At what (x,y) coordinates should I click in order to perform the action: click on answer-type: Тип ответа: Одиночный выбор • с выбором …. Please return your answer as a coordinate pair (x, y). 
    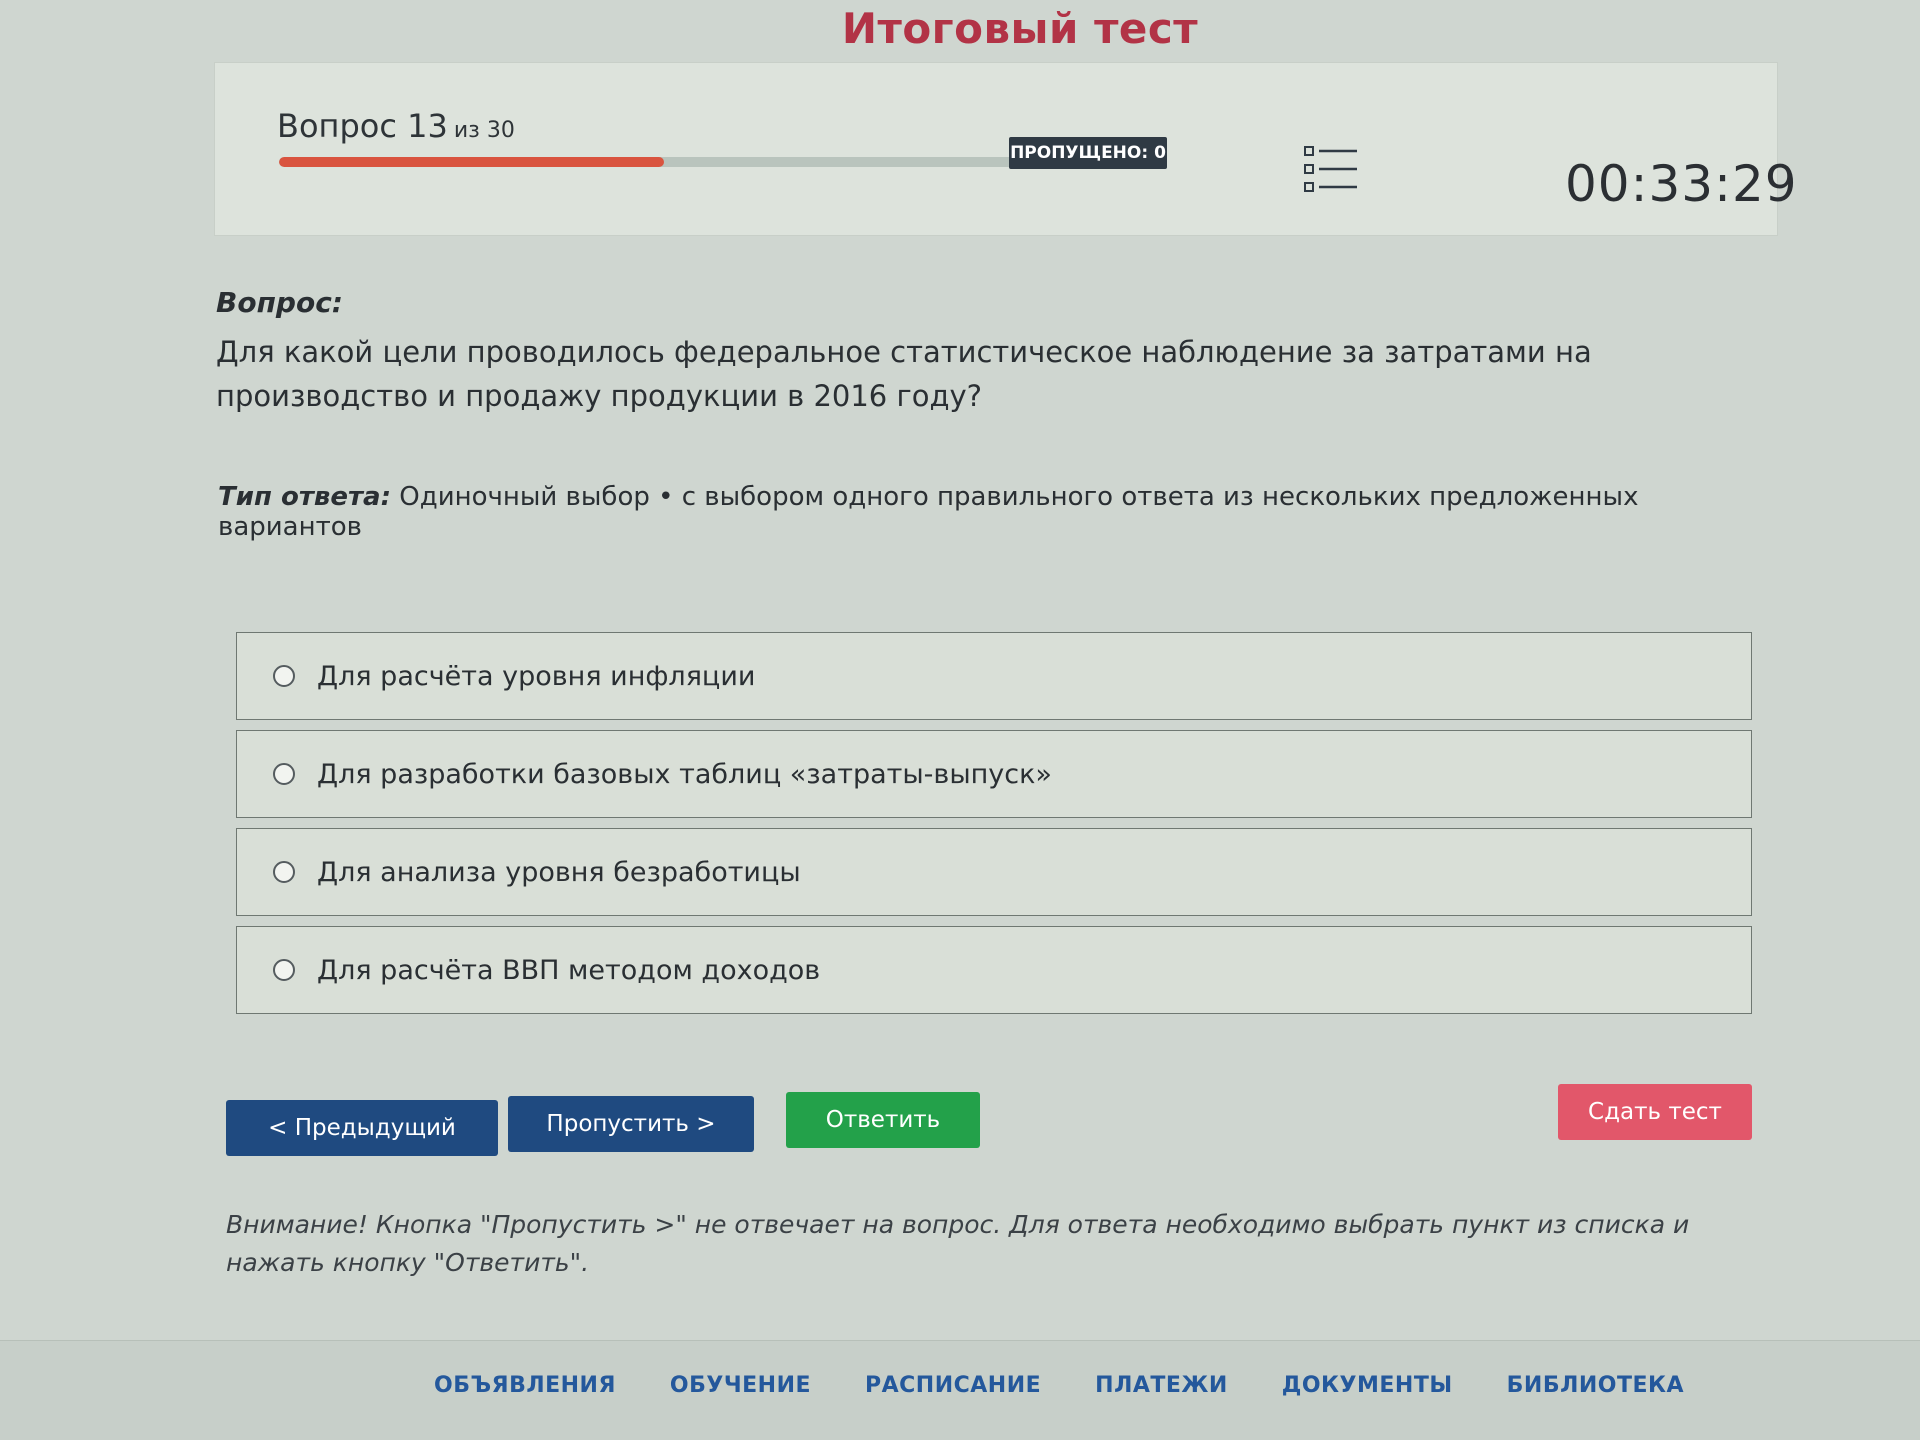
    Looking at the image, I should click on (988, 512).